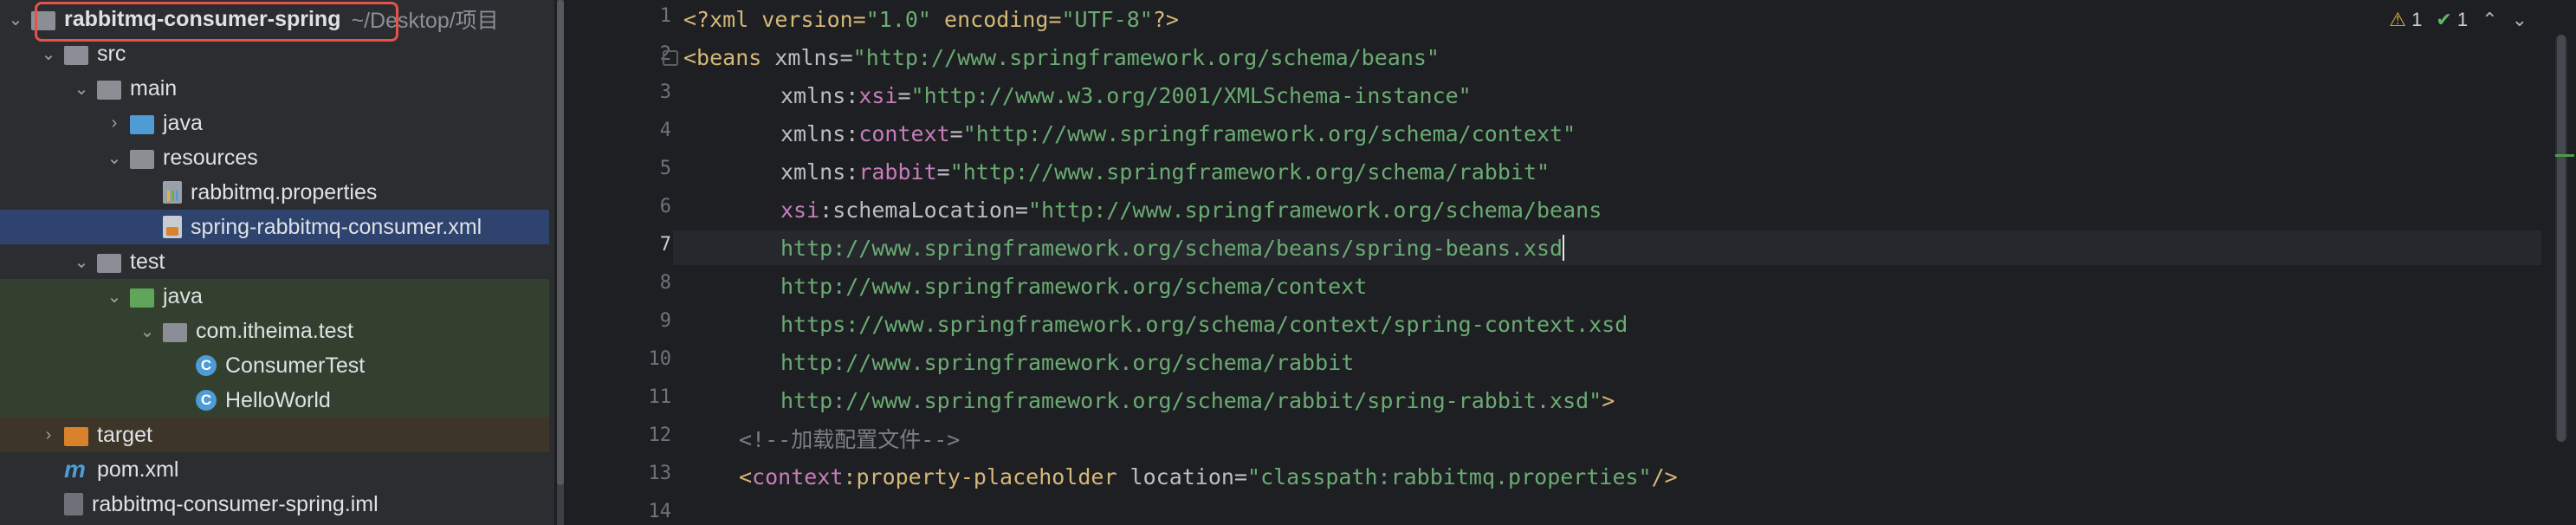 The image size is (2576, 525). I want to click on line-number: 11, so click(660, 397).